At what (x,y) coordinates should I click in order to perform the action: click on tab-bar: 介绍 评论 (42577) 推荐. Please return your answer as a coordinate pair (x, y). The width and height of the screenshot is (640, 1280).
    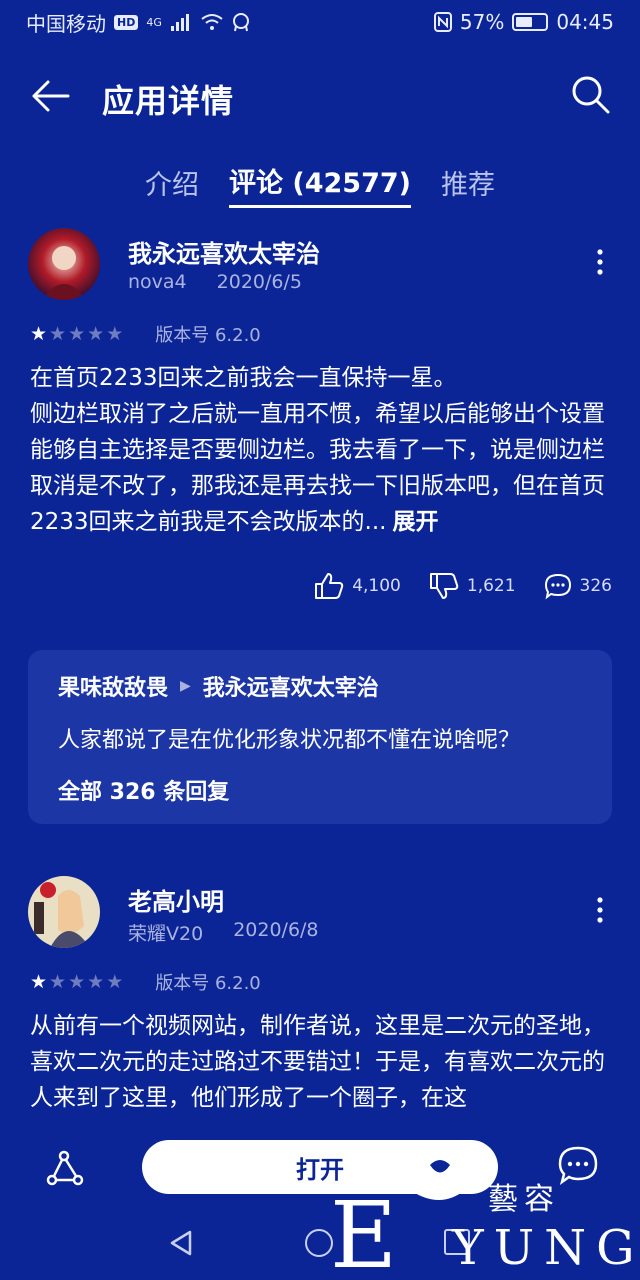
    Looking at the image, I should click on (320, 184).